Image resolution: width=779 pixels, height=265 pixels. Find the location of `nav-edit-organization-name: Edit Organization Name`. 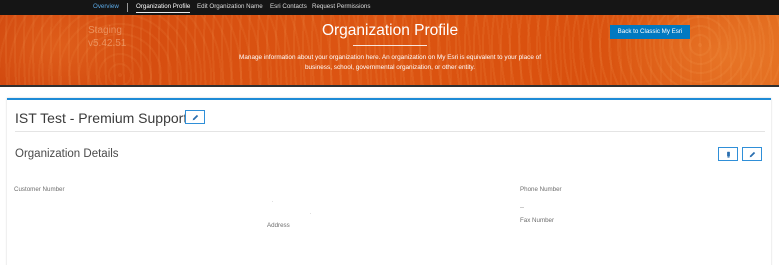

nav-edit-organization-name: Edit Organization Name is located at coordinates (230, 7).